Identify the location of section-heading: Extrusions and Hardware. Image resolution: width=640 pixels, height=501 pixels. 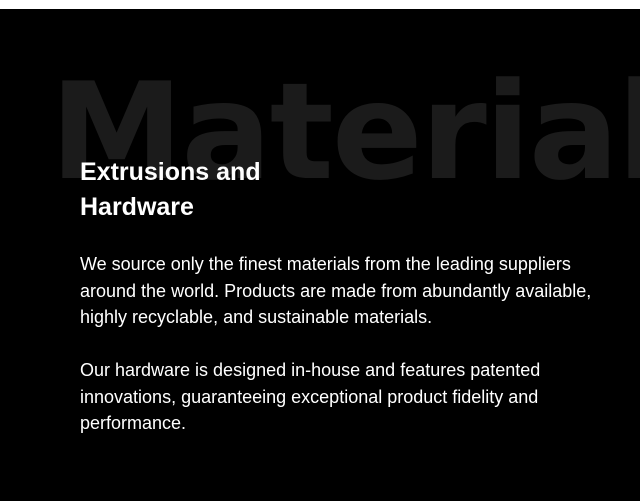
(170, 190).